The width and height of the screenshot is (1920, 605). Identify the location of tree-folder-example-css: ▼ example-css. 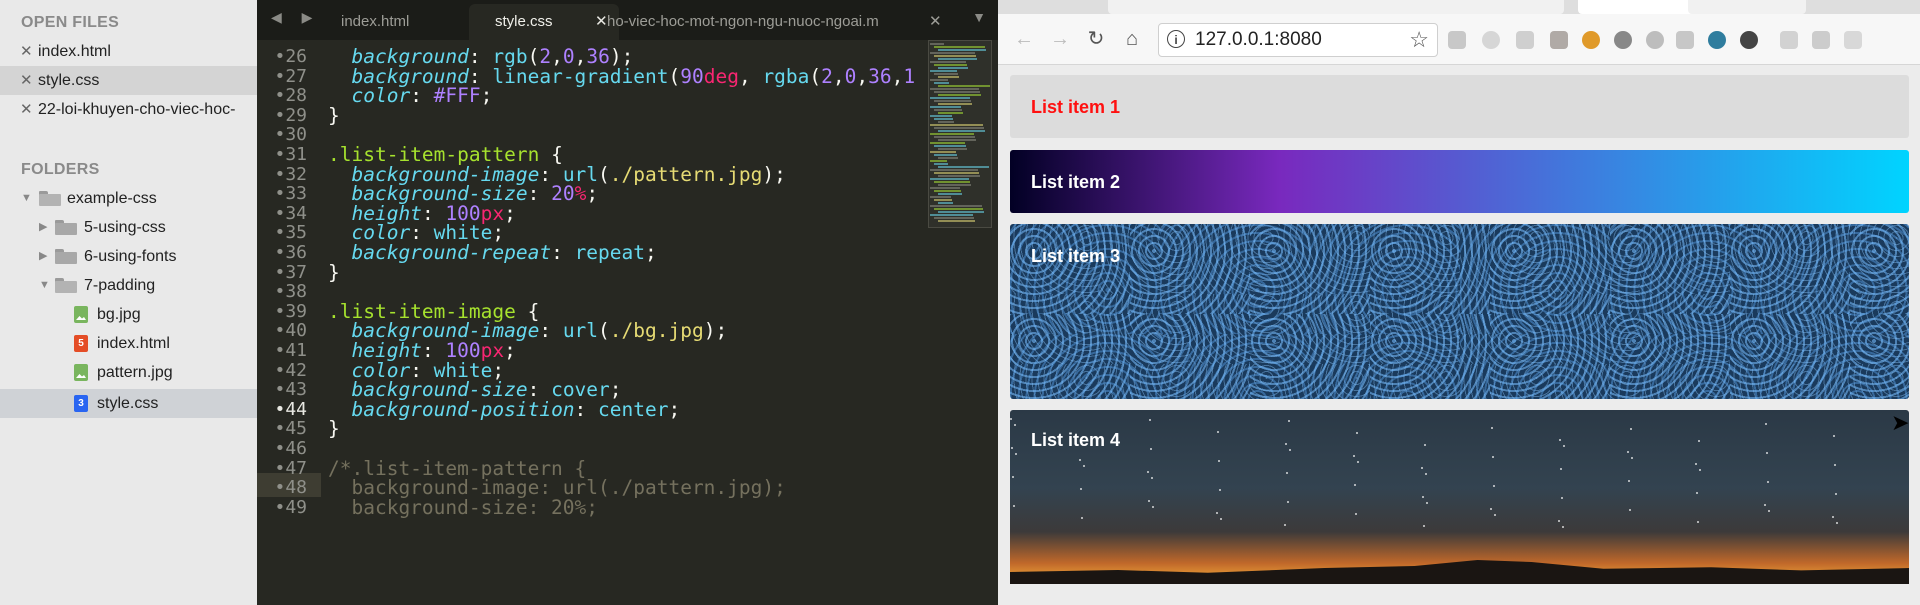
(128, 198).